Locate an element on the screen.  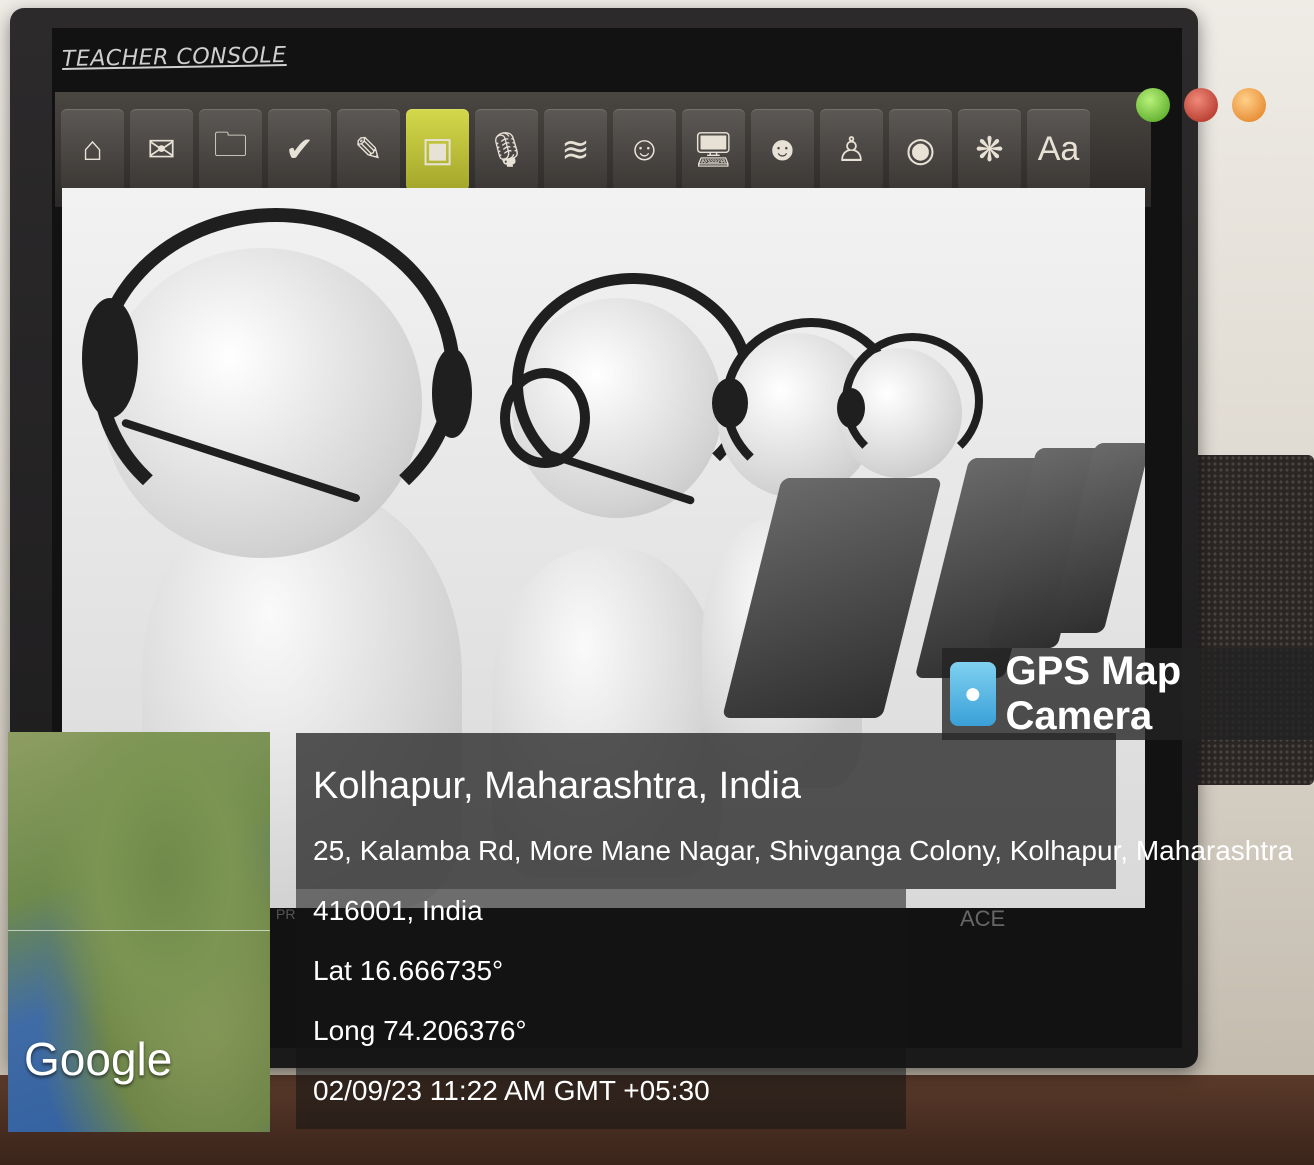
check-tool-button: ✔ is located at coordinates (299, 149).